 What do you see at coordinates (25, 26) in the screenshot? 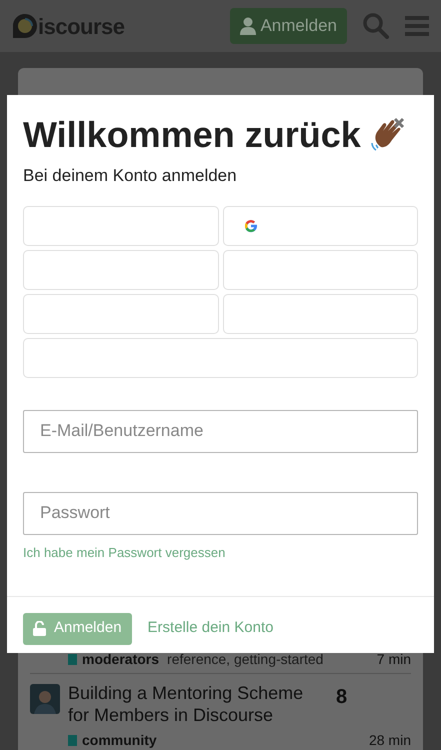
I see `logo-icon` at bounding box center [25, 26].